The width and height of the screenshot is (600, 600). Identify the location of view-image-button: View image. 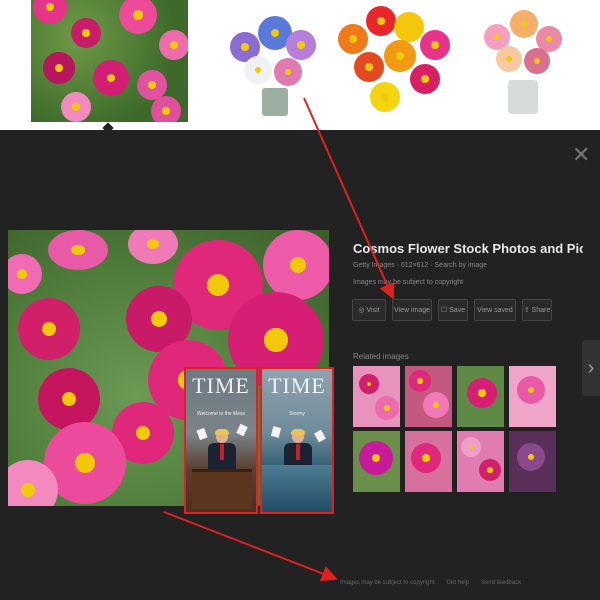
(412, 310).